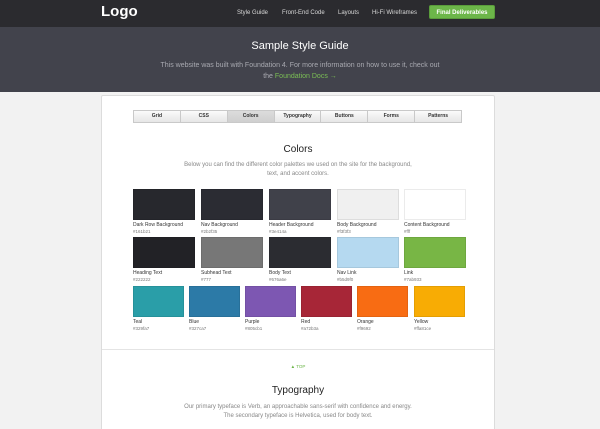 This screenshot has width=600, height=429. I want to click on tab-colors: Colors, so click(251, 116).